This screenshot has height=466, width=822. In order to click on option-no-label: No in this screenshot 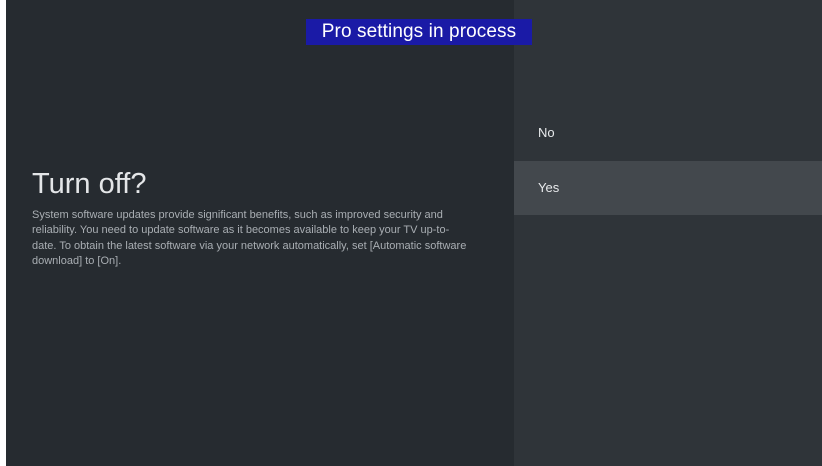, I will do `click(546, 132)`.